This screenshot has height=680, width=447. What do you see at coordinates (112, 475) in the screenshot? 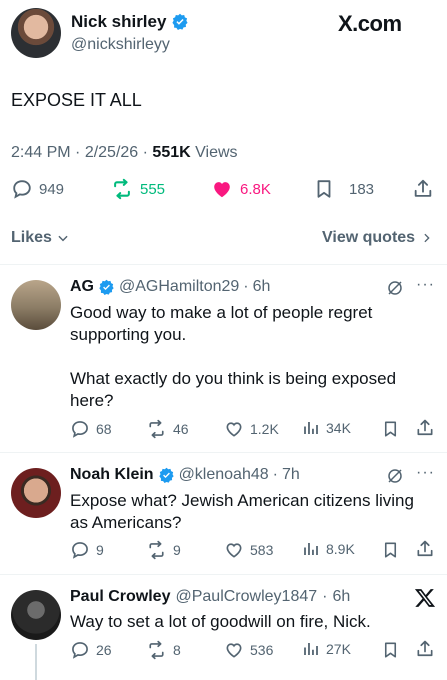
I see `reply-author-name: Noah Klein` at bounding box center [112, 475].